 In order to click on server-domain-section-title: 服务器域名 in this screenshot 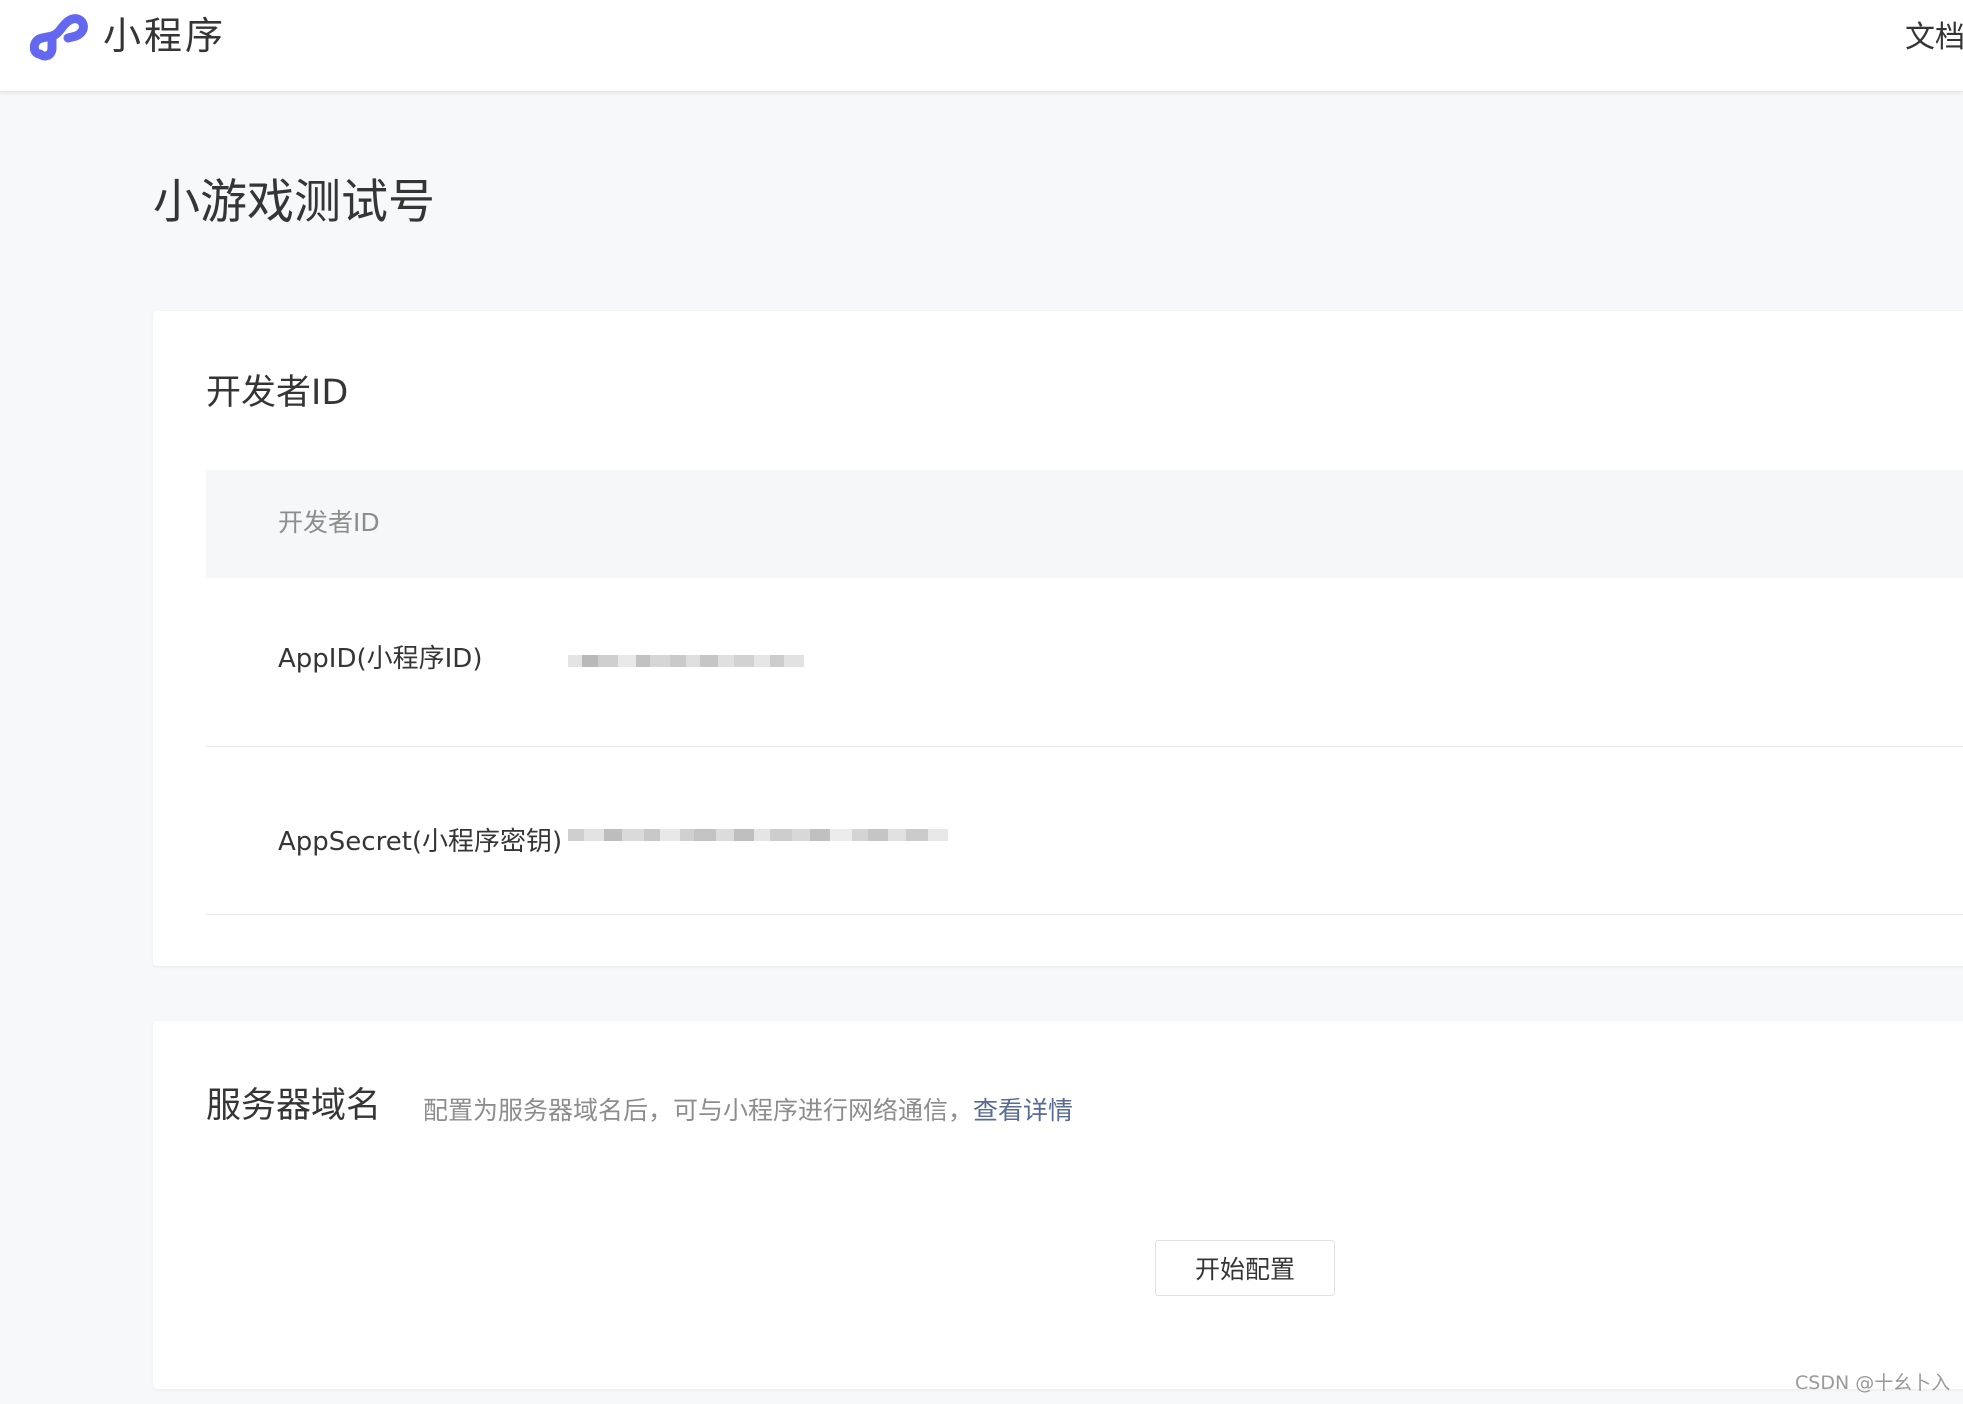, I will do `click(294, 1106)`.